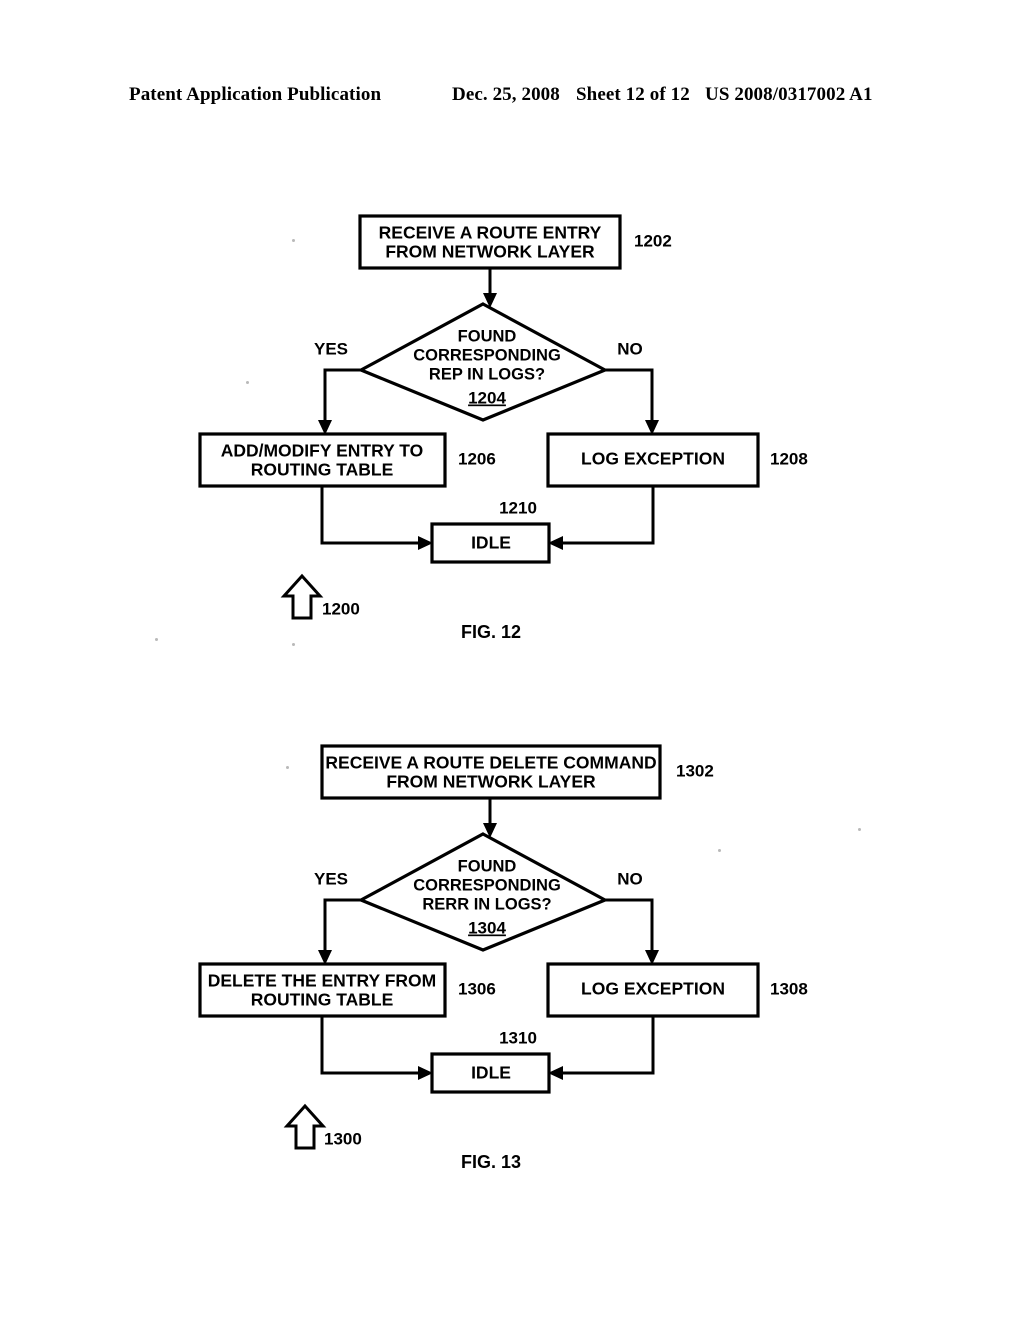 The width and height of the screenshot is (1024, 1320). Describe the element at coordinates (653, 240) in the screenshot. I see `ref-numeral-start: 1202` at that location.